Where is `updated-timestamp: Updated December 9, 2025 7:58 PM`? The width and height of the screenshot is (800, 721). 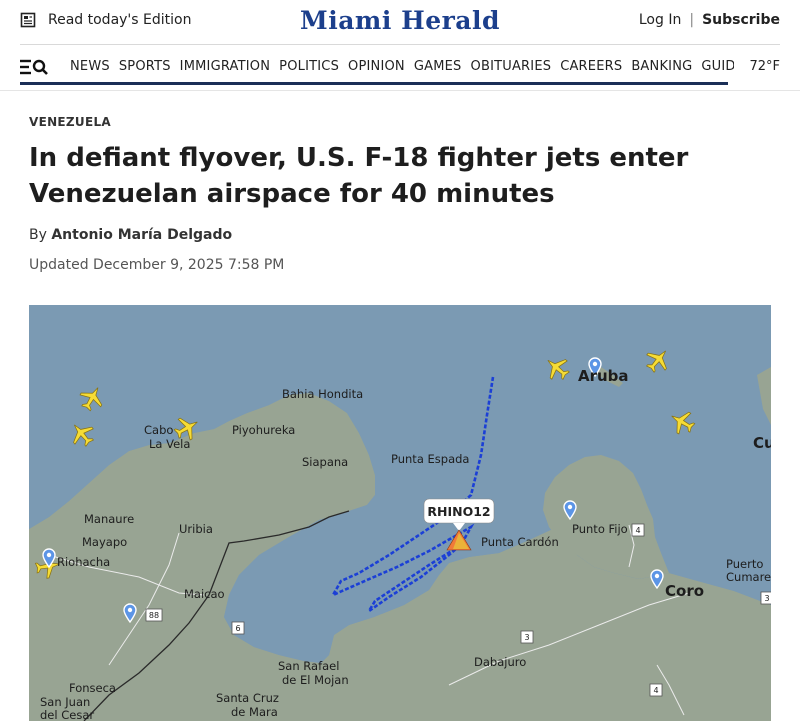 updated-timestamp: Updated December 9, 2025 7:58 PM is located at coordinates (157, 265).